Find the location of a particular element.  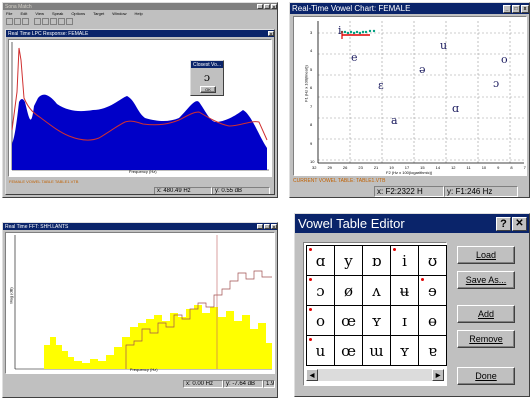

marked-dot-icon is located at coordinates (310, 339).